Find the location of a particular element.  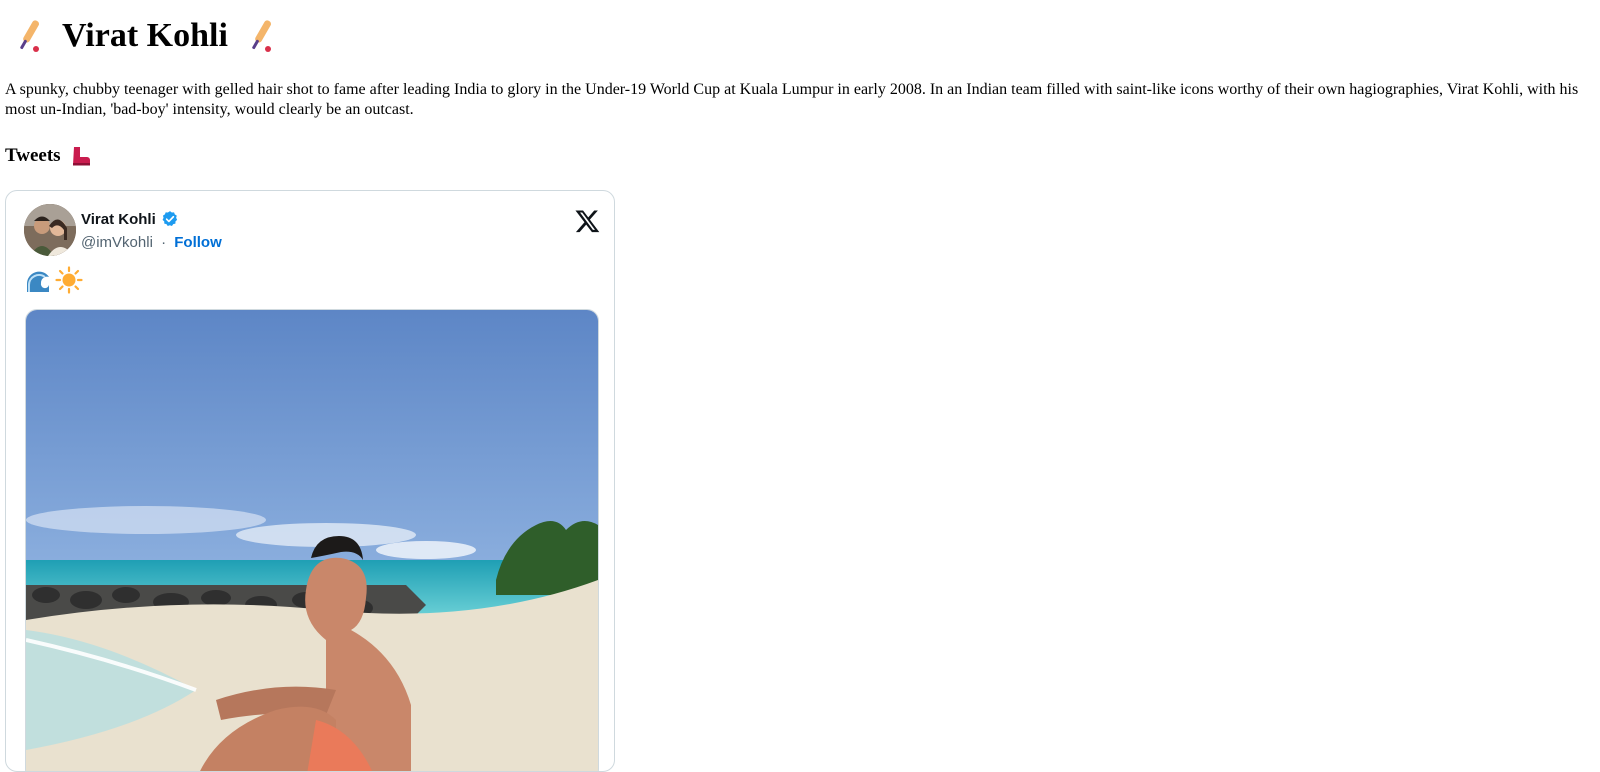

handle-row: @imVkohli · Follow is located at coordinates (151, 242).